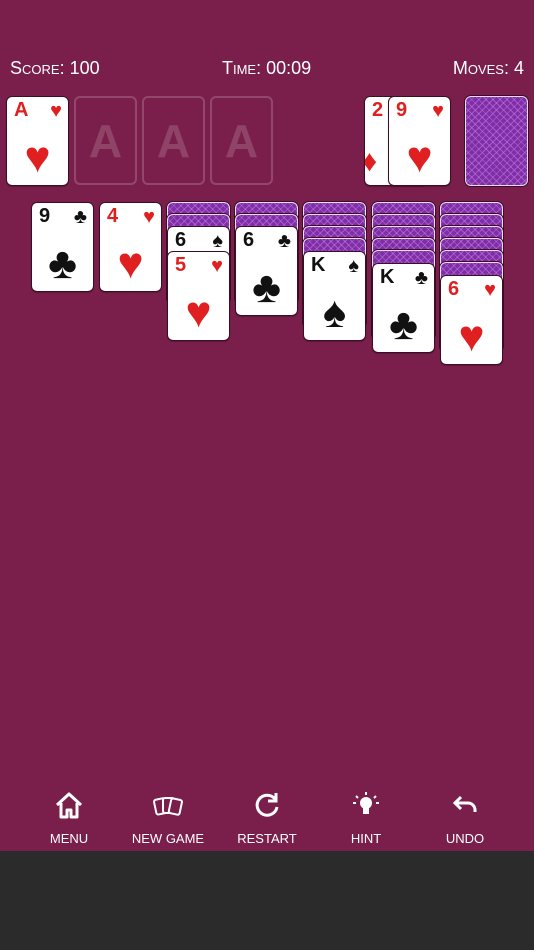 This screenshot has height=950, width=534. I want to click on menu-label: MENU, so click(69, 838).